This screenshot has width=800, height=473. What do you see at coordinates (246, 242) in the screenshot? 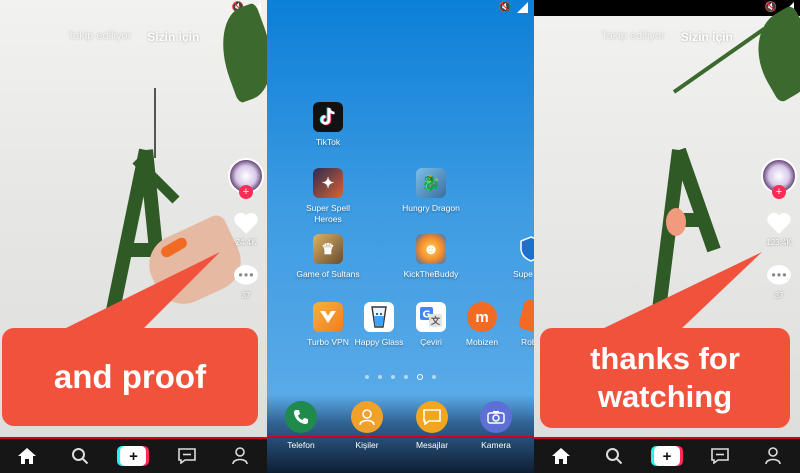
I see `like-count: 24.4K` at bounding box center [246, 242].